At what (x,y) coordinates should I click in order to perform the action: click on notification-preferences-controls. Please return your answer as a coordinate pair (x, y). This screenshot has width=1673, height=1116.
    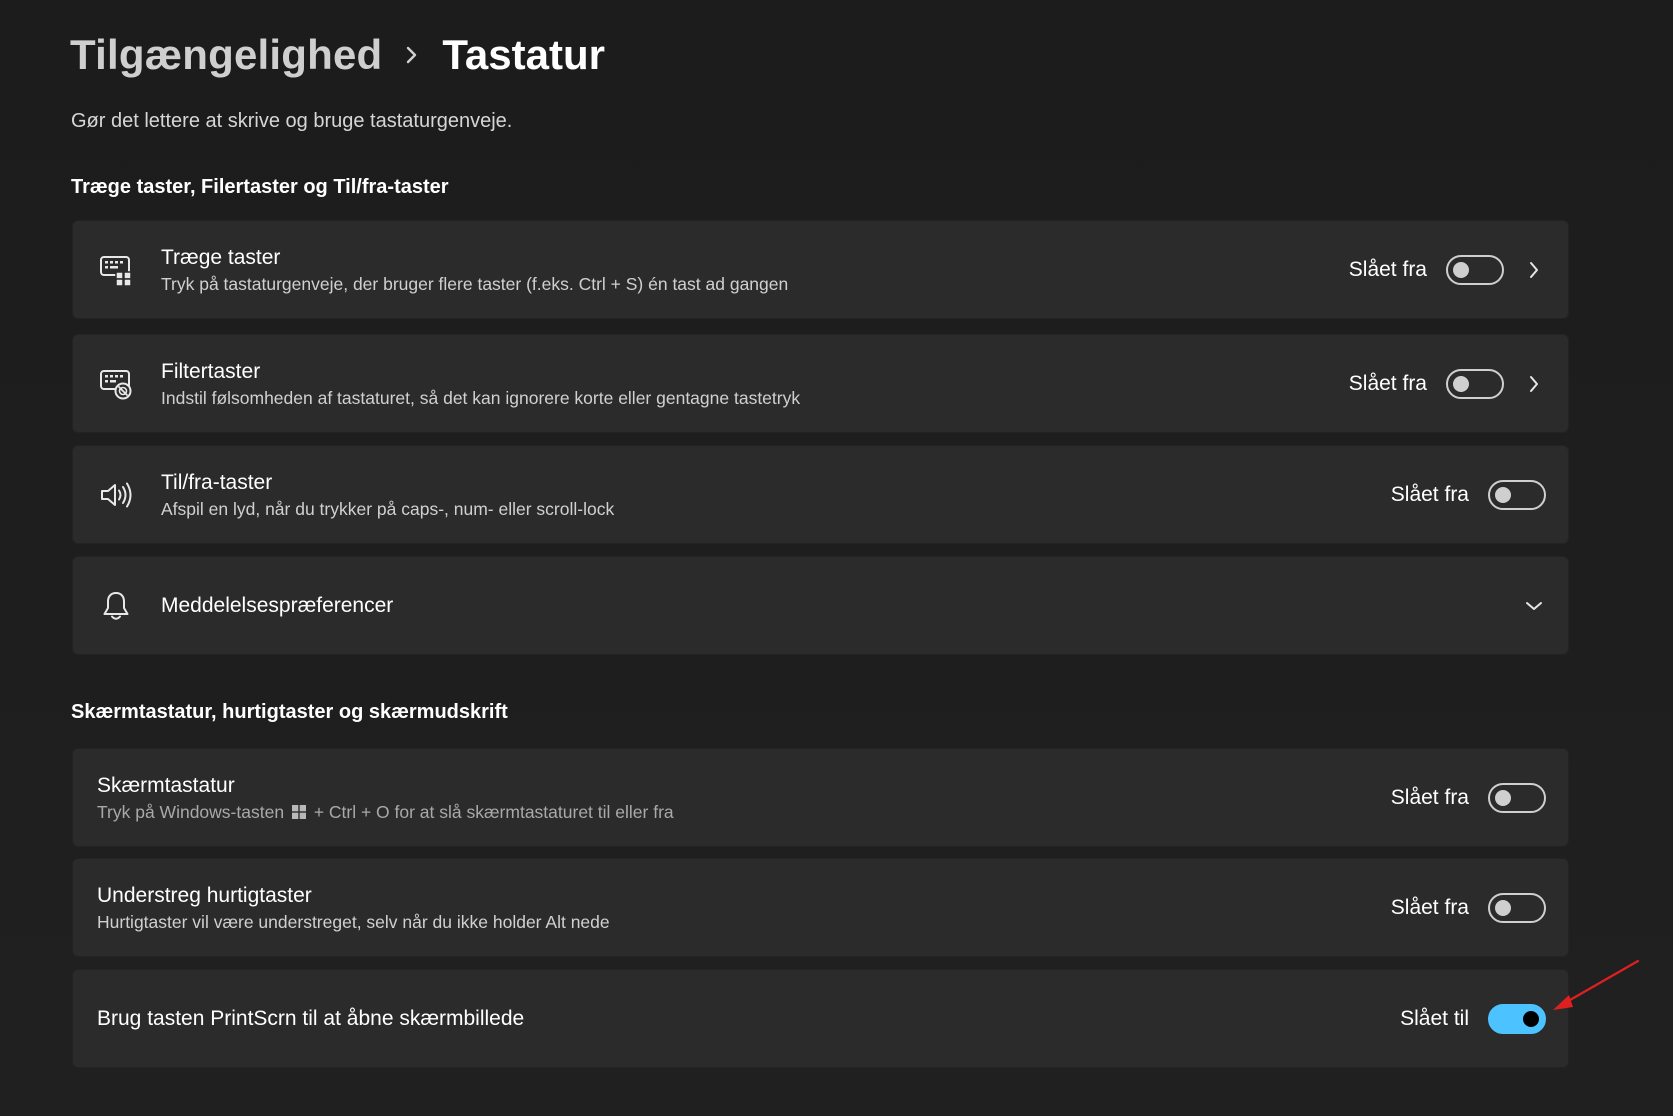
    Looking at the image, I should click on (1525, 606).